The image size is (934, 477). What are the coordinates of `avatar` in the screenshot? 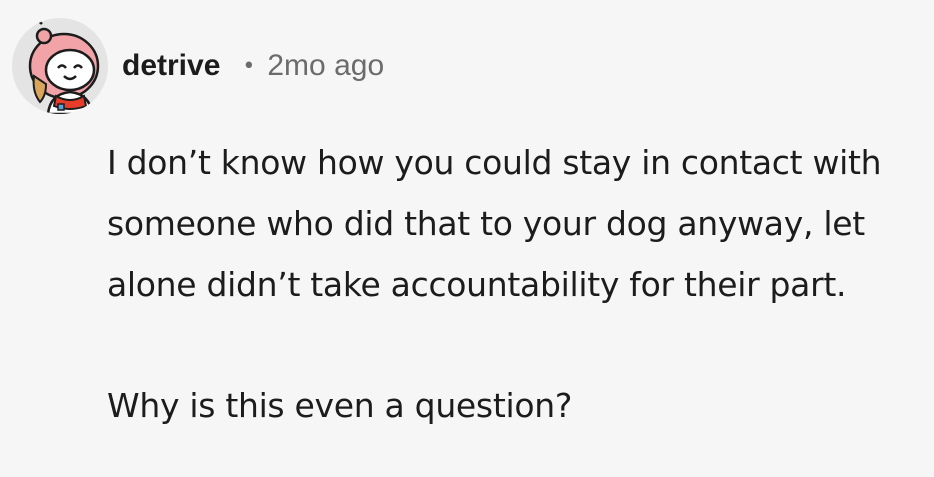 It's located at (60, 66).